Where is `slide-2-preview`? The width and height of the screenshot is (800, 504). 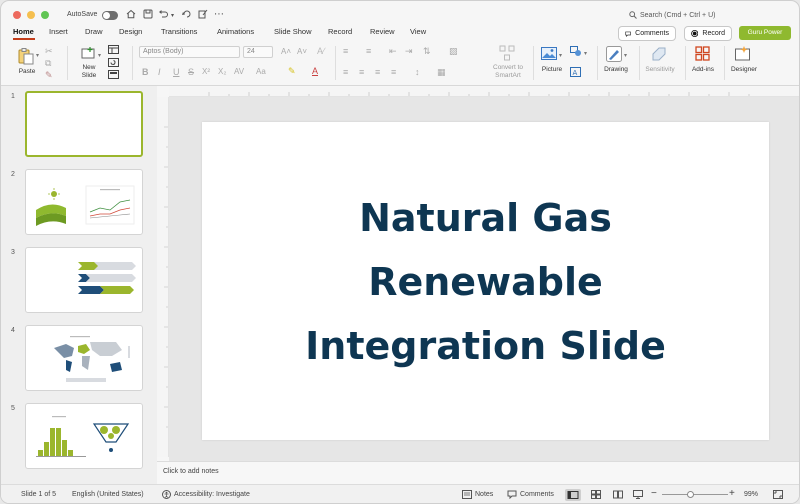
slide-2-preview is located at coordinates (85, 205).